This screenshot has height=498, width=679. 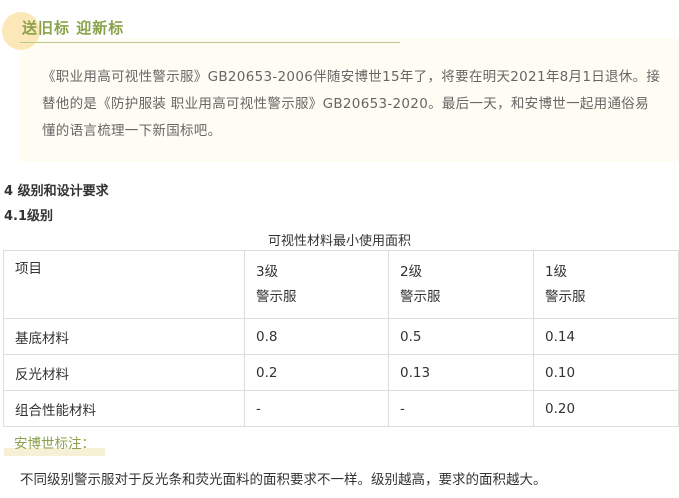 What do you see at coordinates (124, 372) in the screenshot?
I see `table-cell: 反光材料` at bounding box center [124, 372].